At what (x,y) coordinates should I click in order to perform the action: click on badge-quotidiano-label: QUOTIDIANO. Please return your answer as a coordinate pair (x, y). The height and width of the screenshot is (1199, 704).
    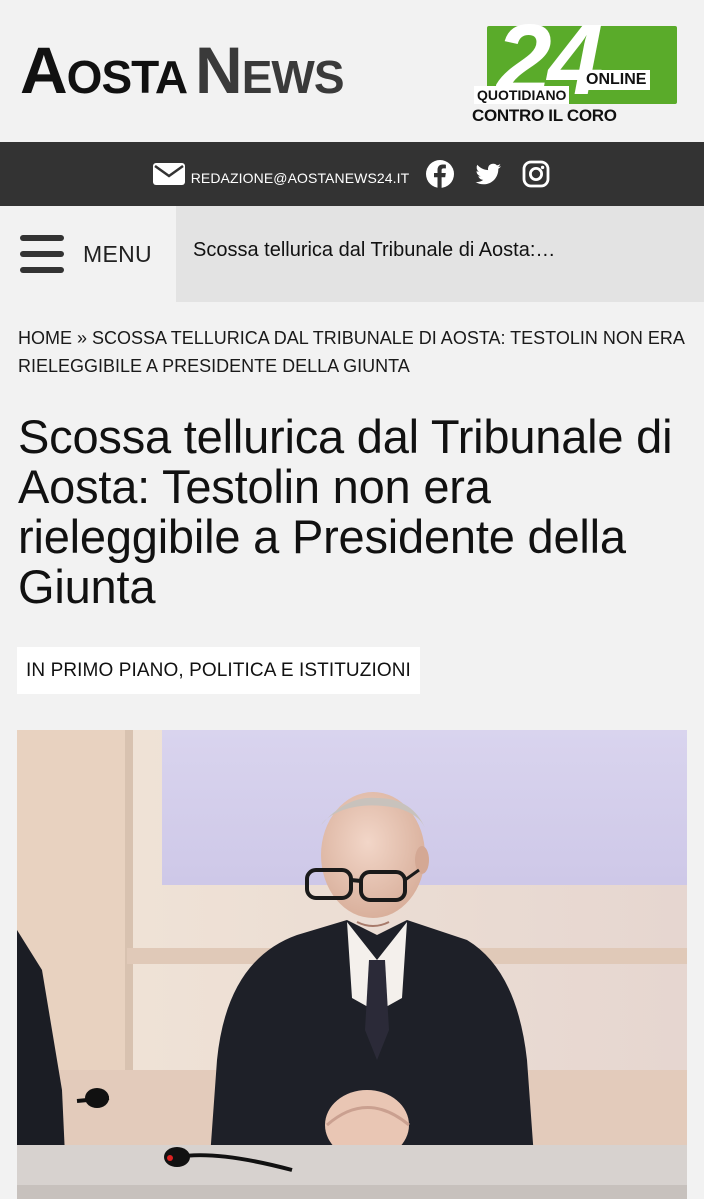
    Looking at the image, I should click on (522, 95).